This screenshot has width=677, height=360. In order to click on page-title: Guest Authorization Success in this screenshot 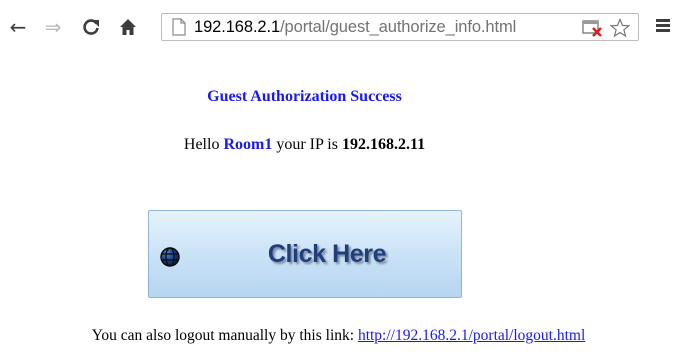, I will do `click(304, 96)`.